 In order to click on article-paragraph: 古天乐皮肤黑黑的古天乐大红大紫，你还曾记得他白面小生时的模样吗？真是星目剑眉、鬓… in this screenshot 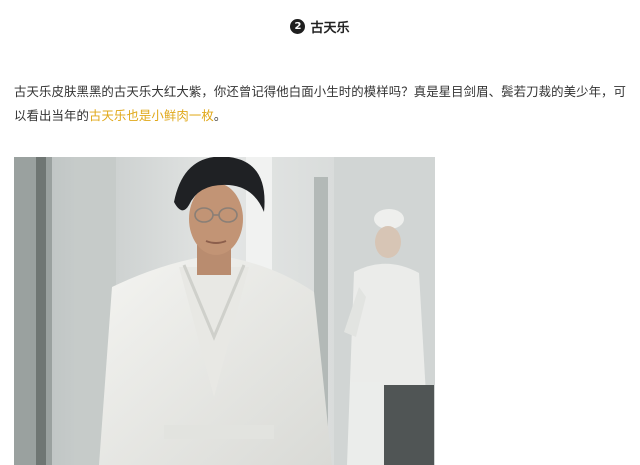, I will do `click(322, 104)`.